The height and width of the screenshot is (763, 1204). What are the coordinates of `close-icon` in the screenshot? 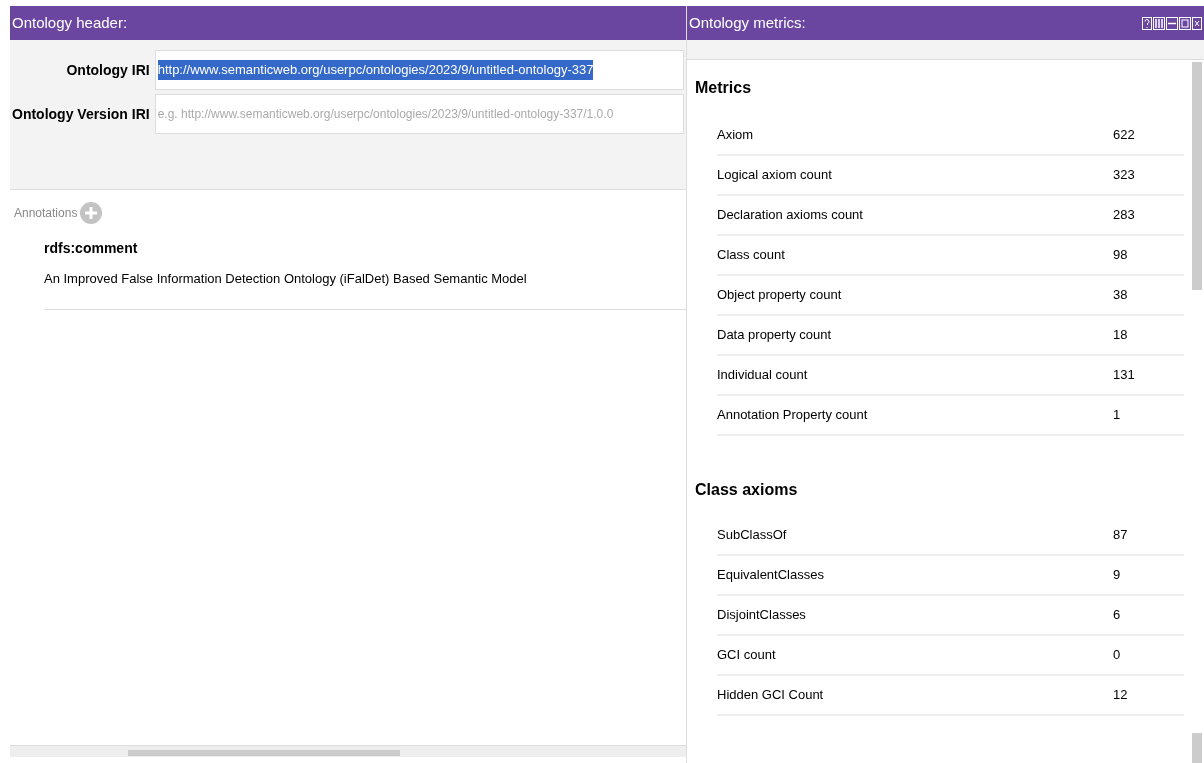 It's located at (1197, 23).